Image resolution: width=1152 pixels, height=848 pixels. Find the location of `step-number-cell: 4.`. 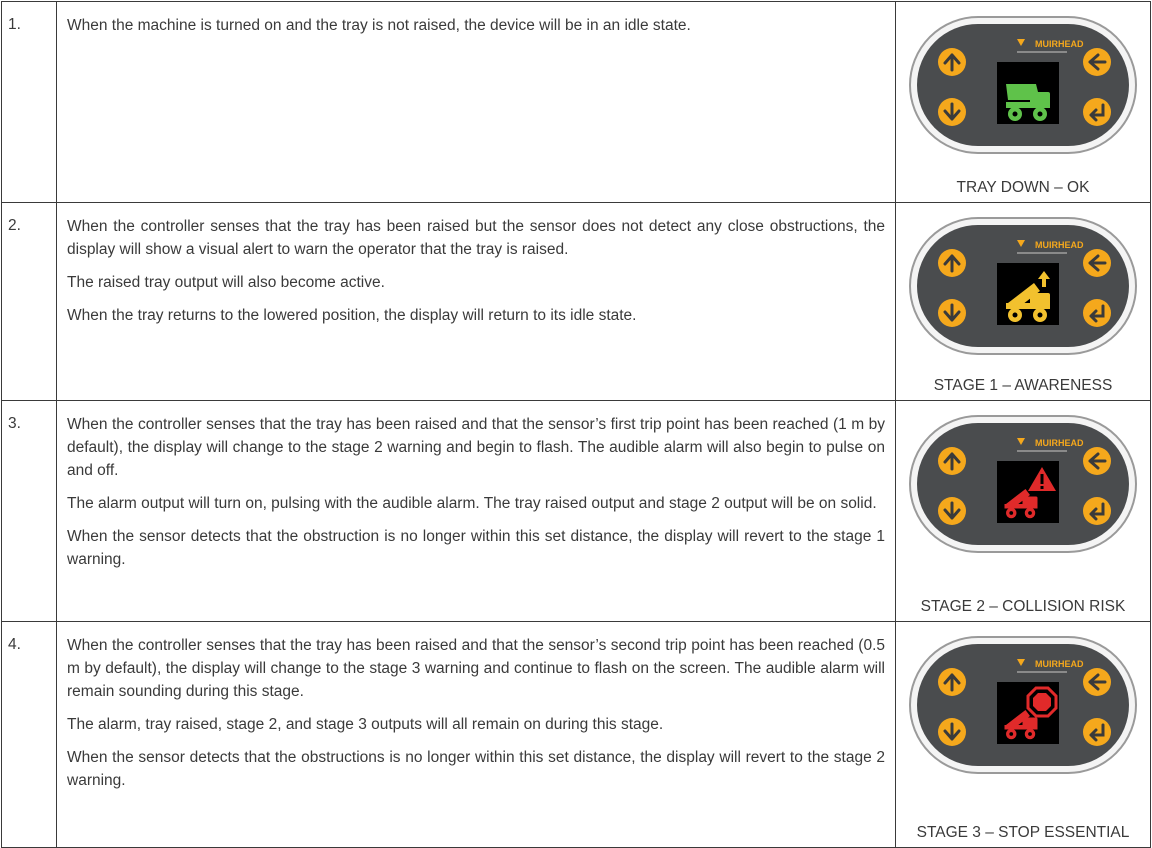

step-number-cell: 4. is located at coordinates (29, 734).